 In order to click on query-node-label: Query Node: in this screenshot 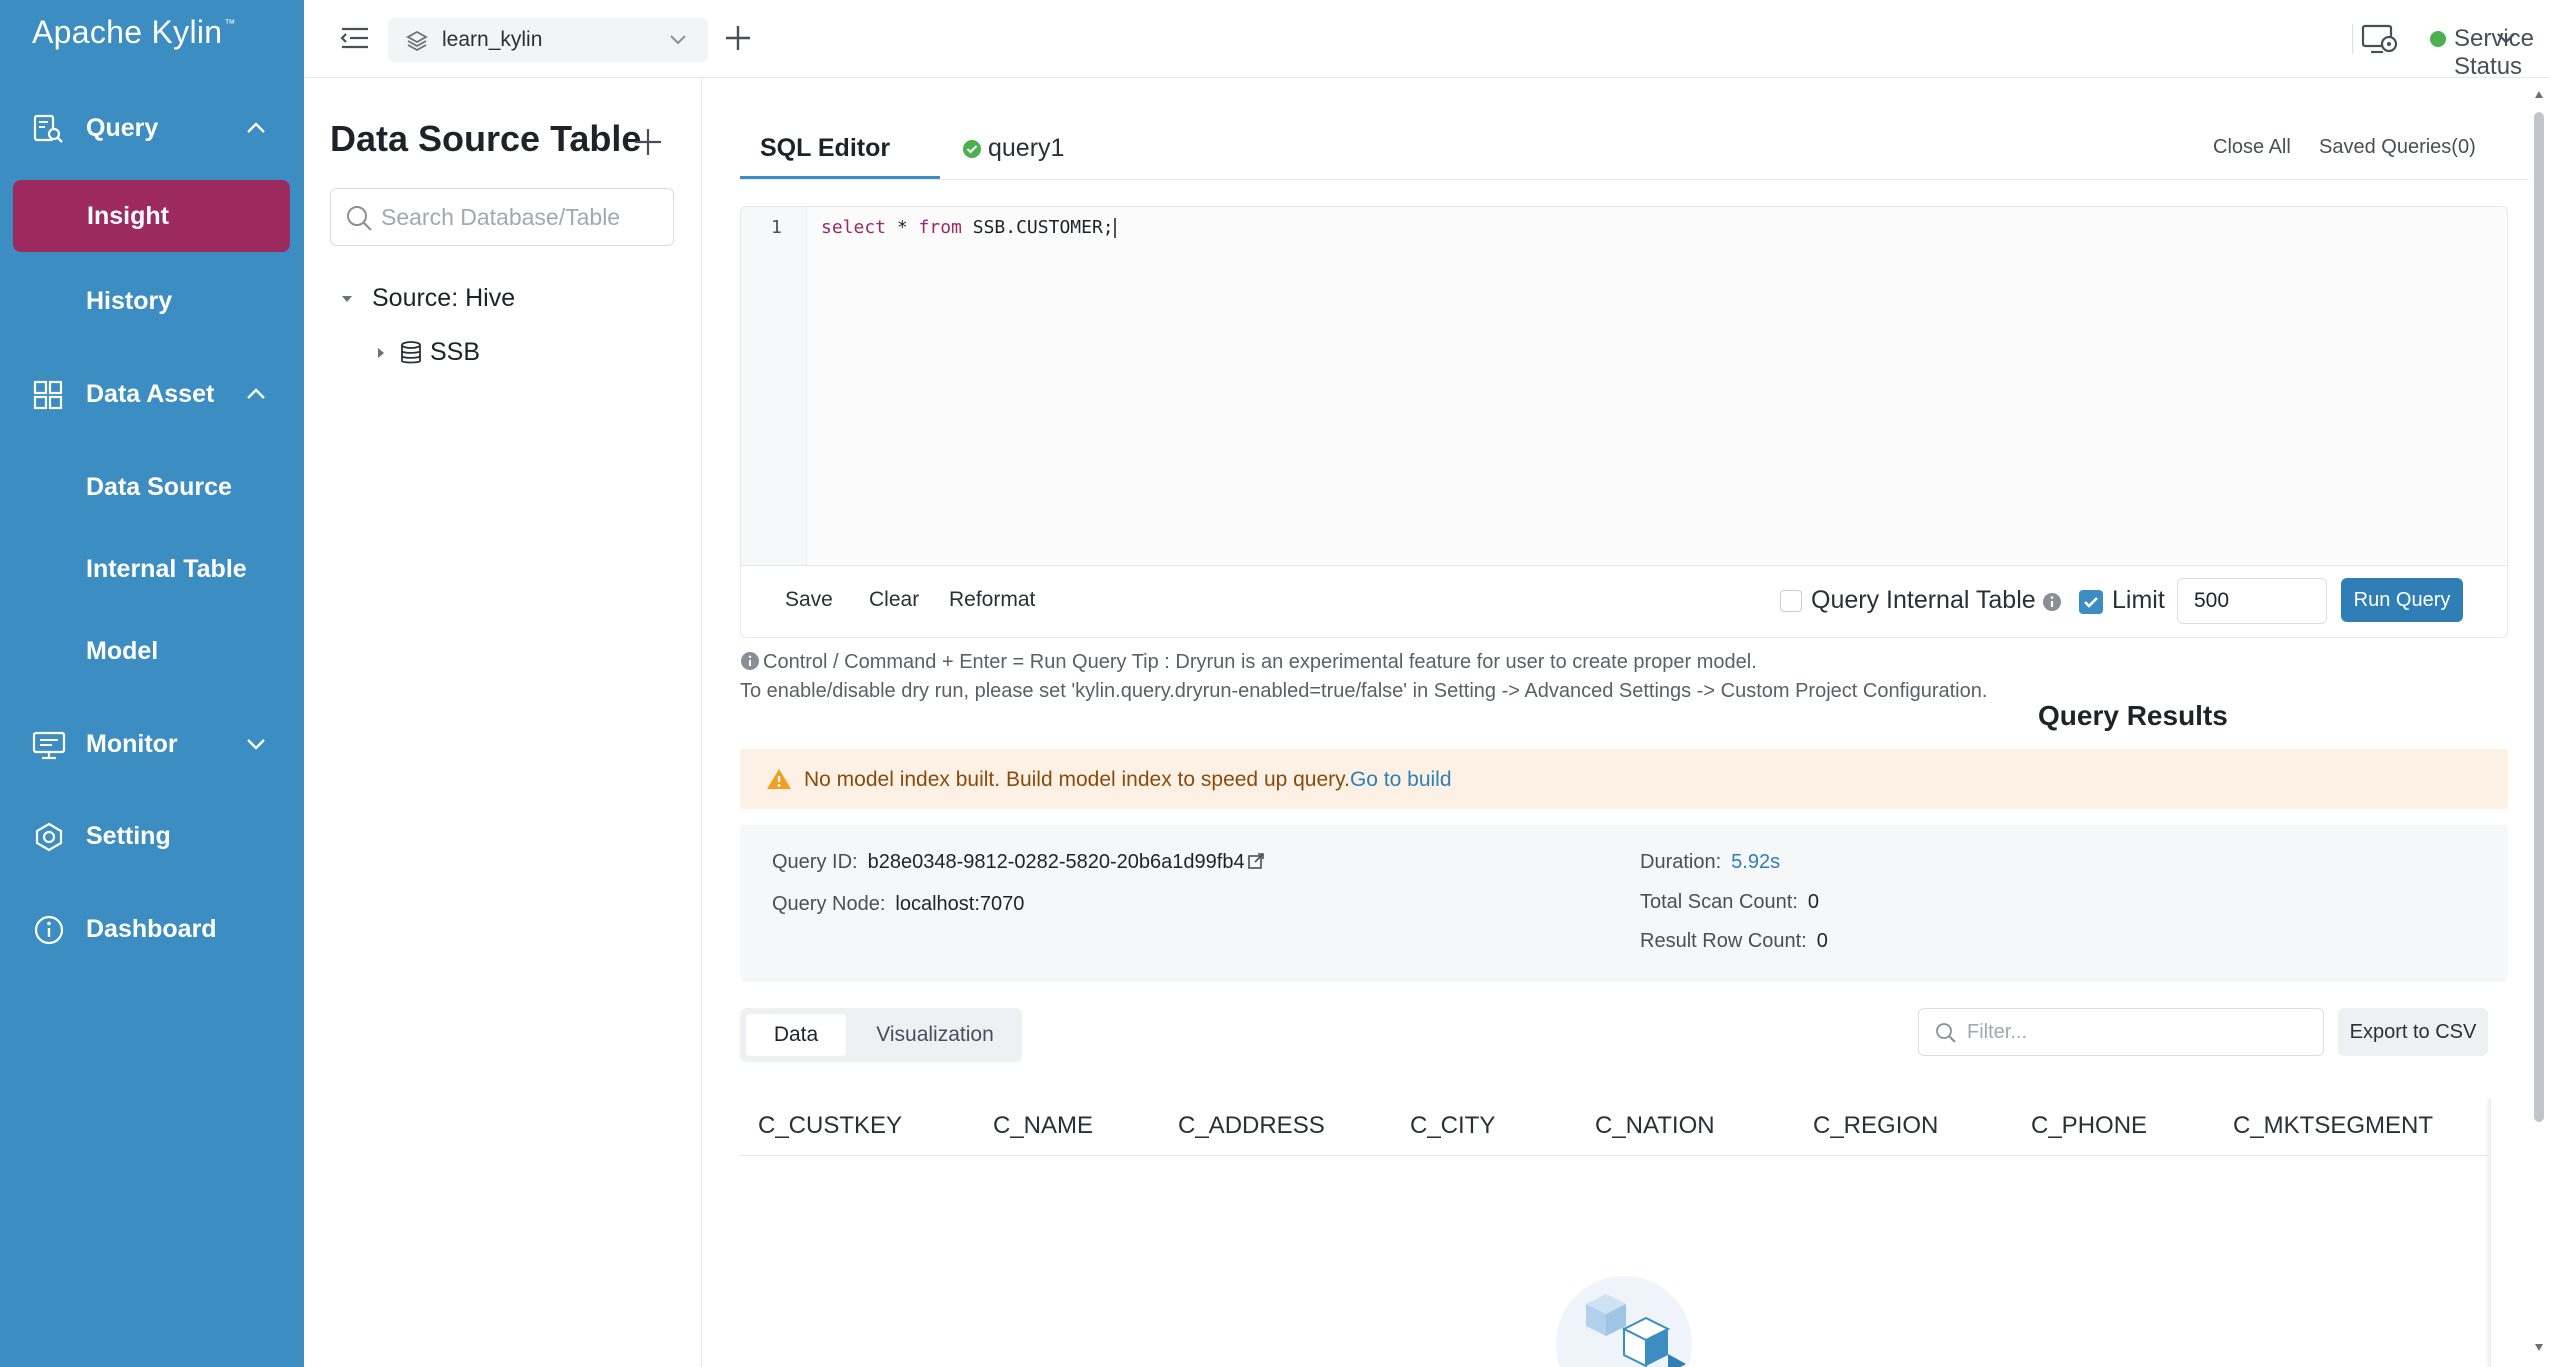, I will do `click(829, 904)`.